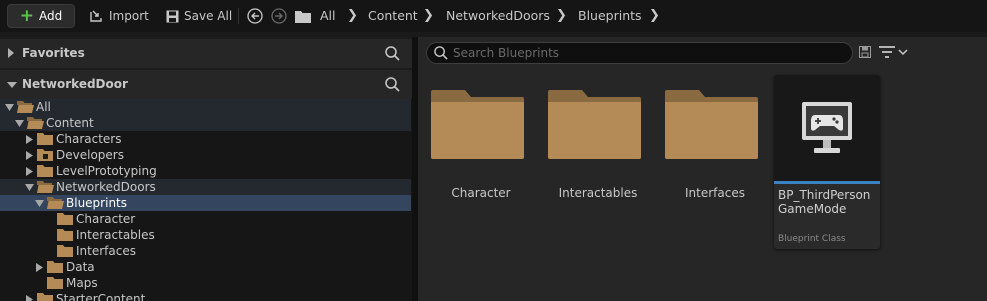 The width and height of the screenshot is (987, 301). What do you see at coordinates (205, 139) in the screenshot?
I see `tree-item: Characters` at bounding box center [205, 139].